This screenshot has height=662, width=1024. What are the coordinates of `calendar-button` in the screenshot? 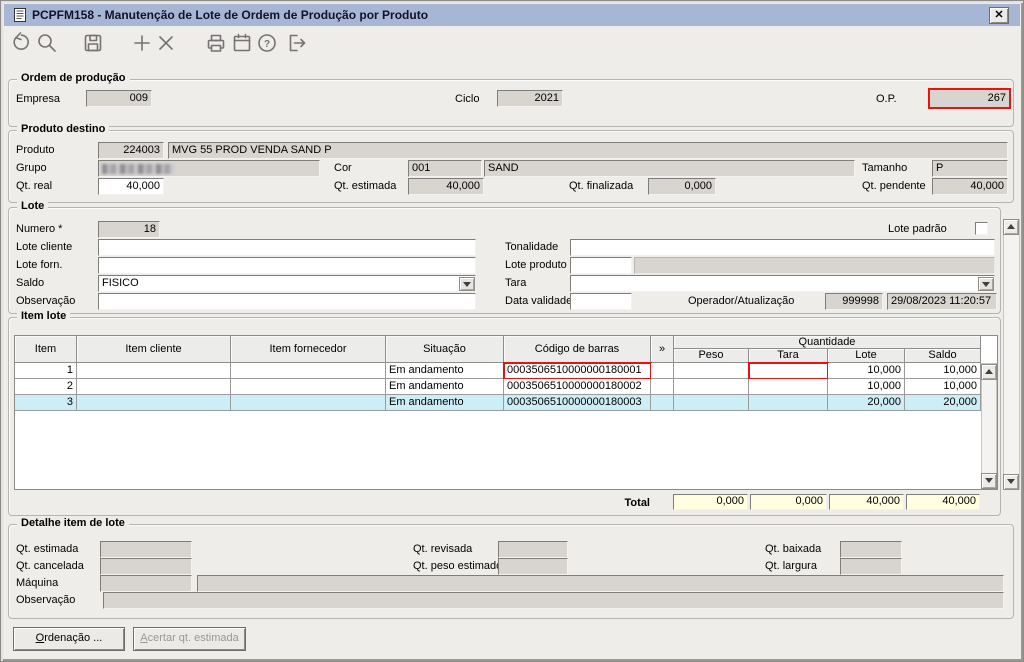 It's located at (243, 44).